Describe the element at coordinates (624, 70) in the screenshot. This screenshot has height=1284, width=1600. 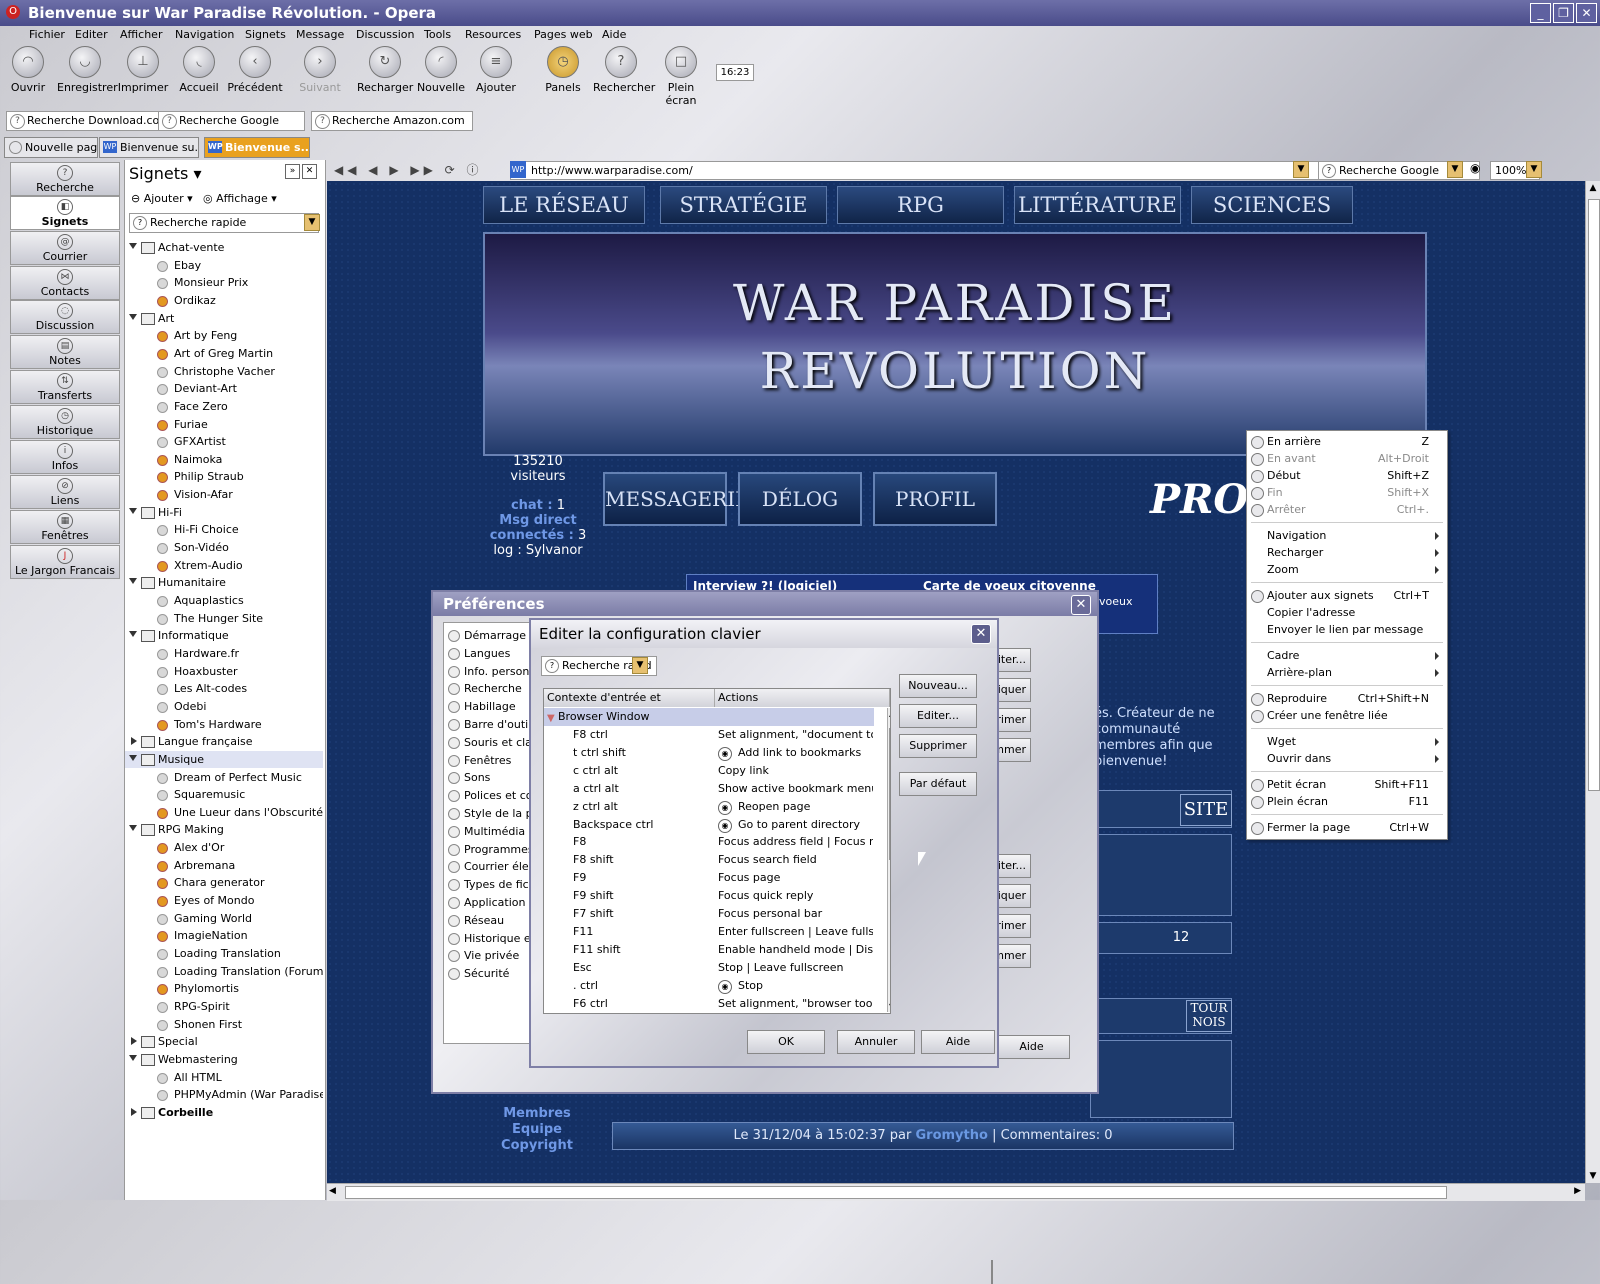
I see `search-button: ? Rechercher` at that location.